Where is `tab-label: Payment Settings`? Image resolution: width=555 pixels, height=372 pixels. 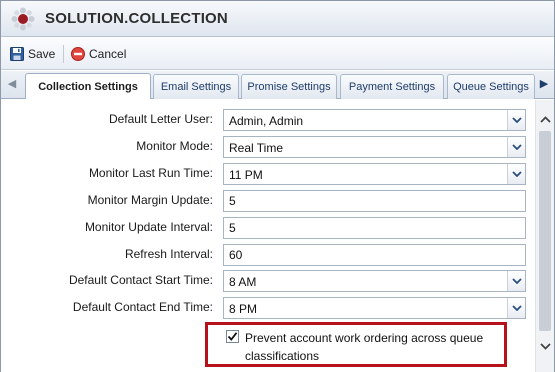
tab-label: Payment Settings is located at coordinates (392, 87).